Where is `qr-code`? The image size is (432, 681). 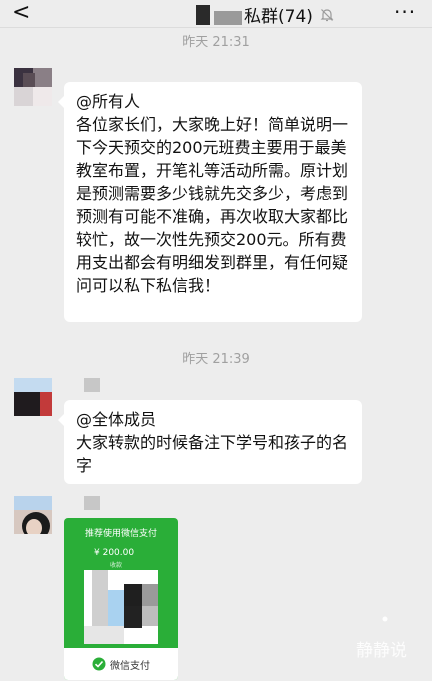
qr-code is located at coordinates (121, 607).